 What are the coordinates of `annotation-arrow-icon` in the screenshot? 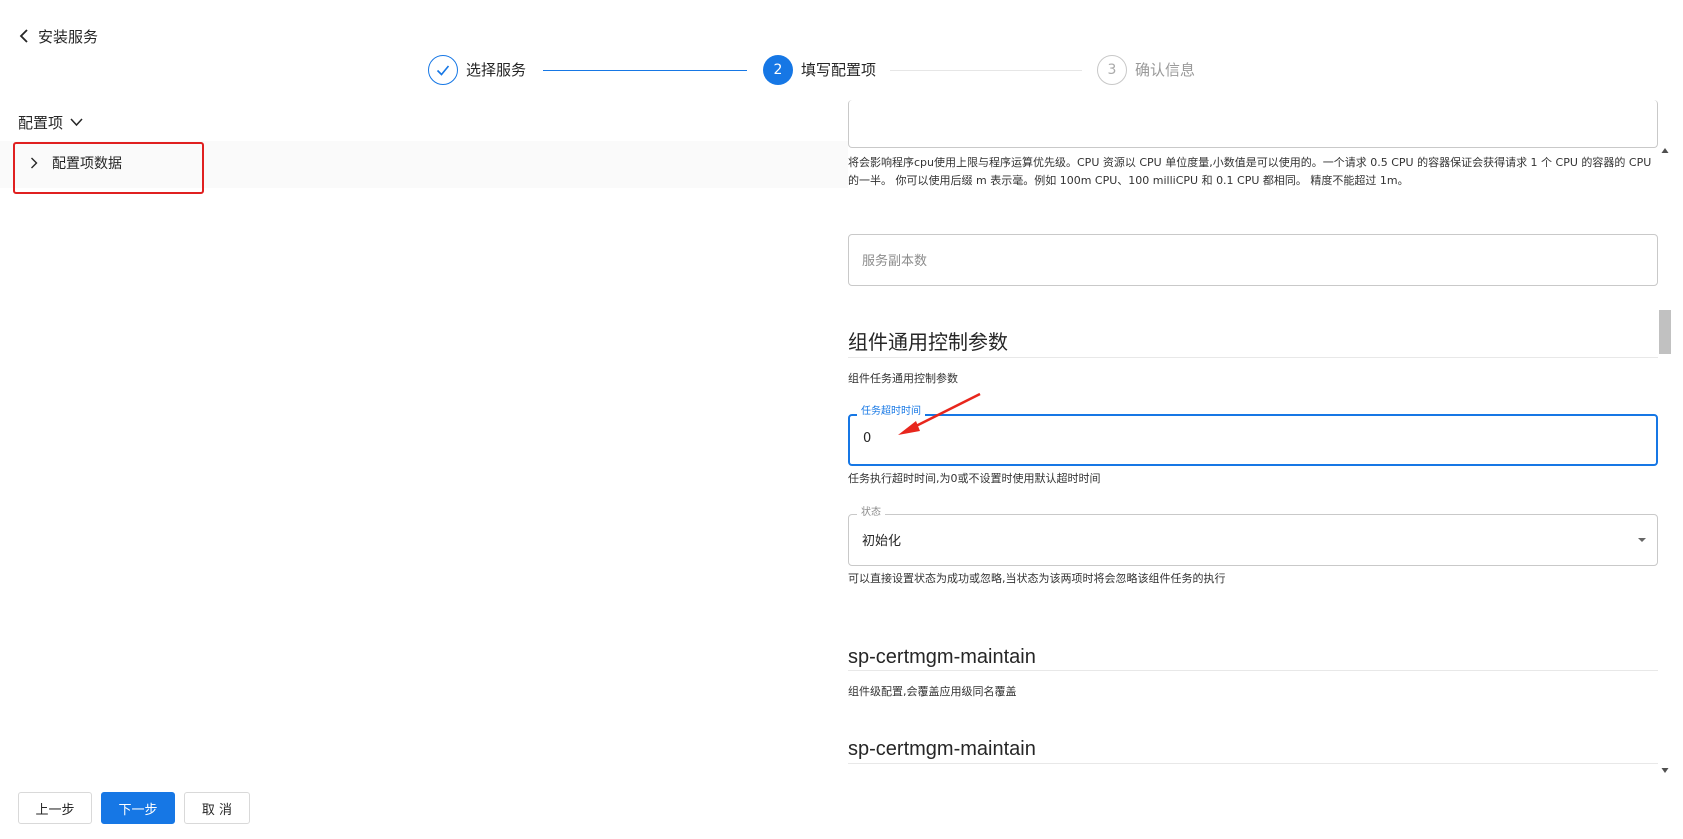 It's located at (939, 413).